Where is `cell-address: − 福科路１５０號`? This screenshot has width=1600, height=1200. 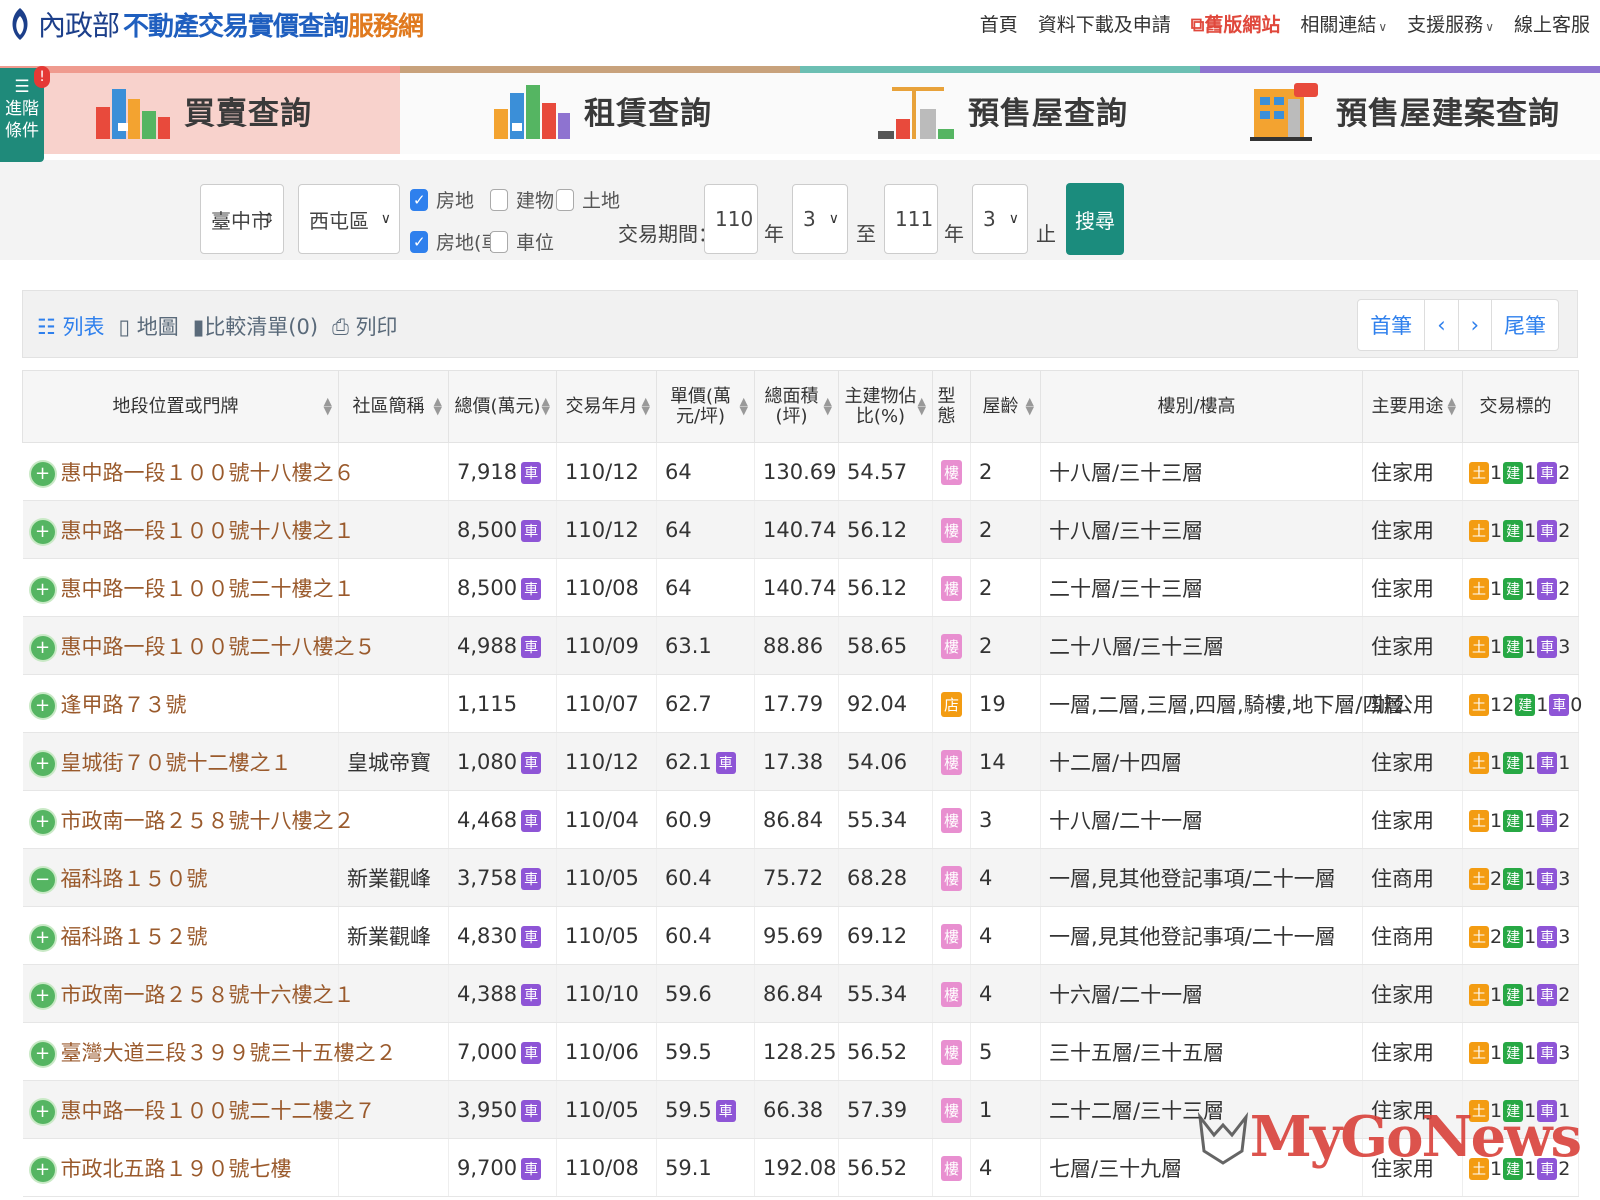
cell-address: − 福科路１５０號 is located at coordinates (180, 877).